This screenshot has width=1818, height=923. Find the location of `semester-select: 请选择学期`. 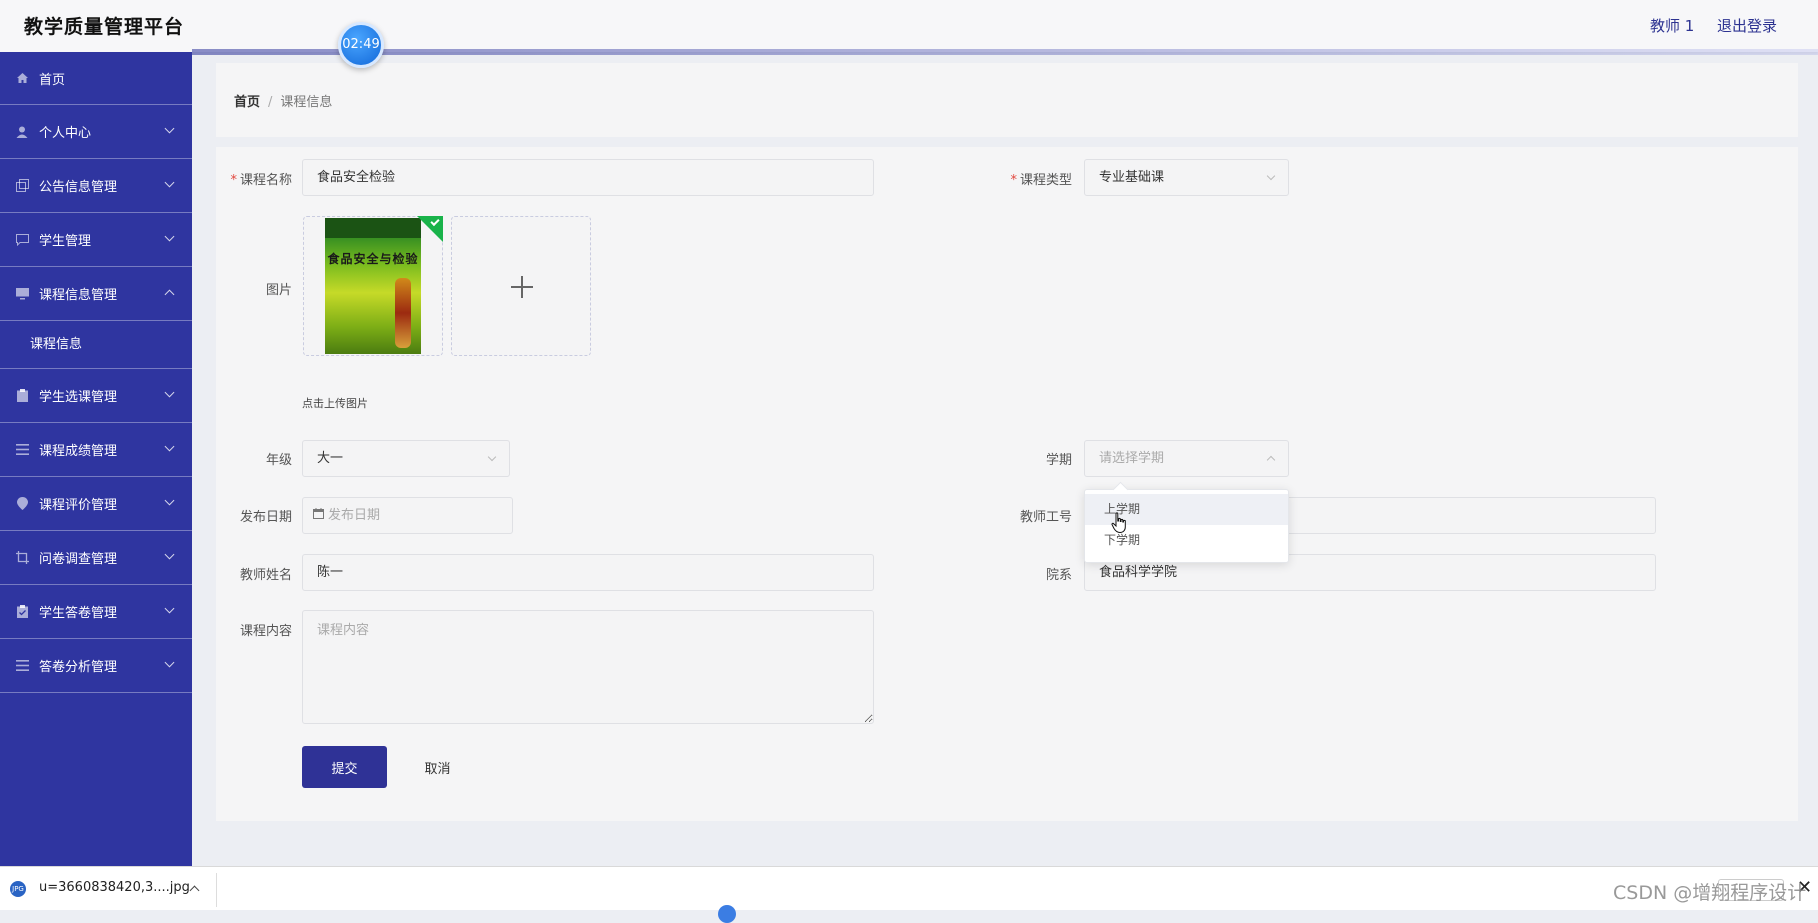

semester-select: 请选择学期 is located at coordinates (1186, 458).